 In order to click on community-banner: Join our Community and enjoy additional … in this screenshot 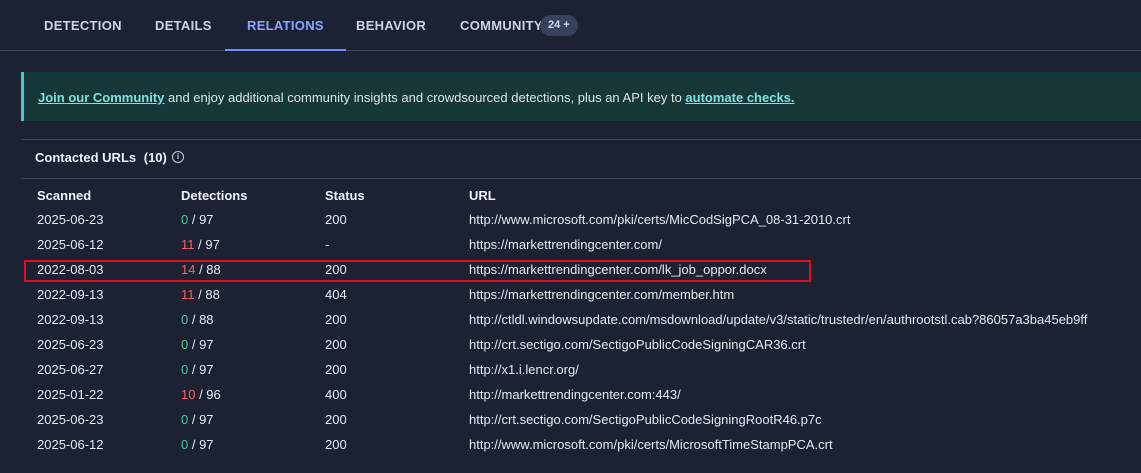, I will do `click(581, 96)`.